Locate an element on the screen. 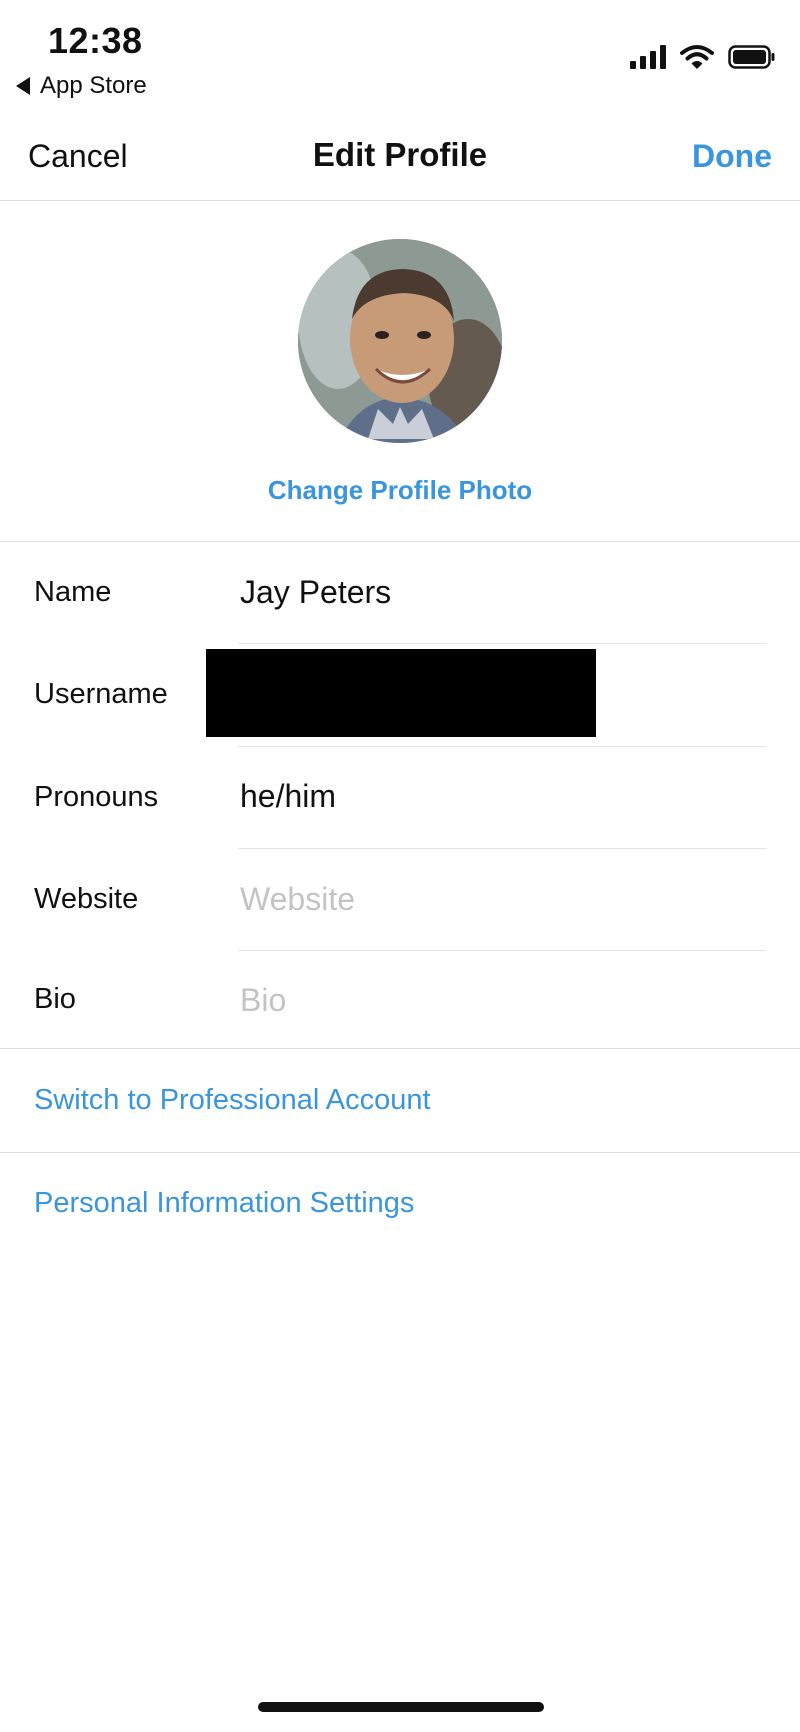 The width and height of the screenshot is (800, 1732). home-indicator is located at coordinates (401, 1707).